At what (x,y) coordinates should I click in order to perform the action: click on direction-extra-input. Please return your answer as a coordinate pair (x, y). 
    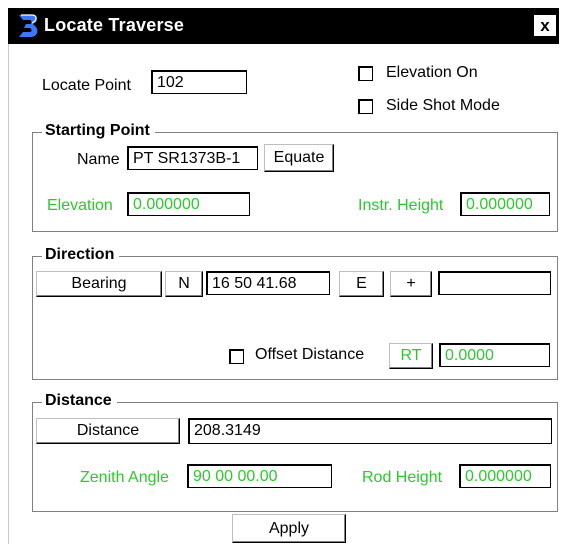
    Looking at the image, I should click on (494, 283).